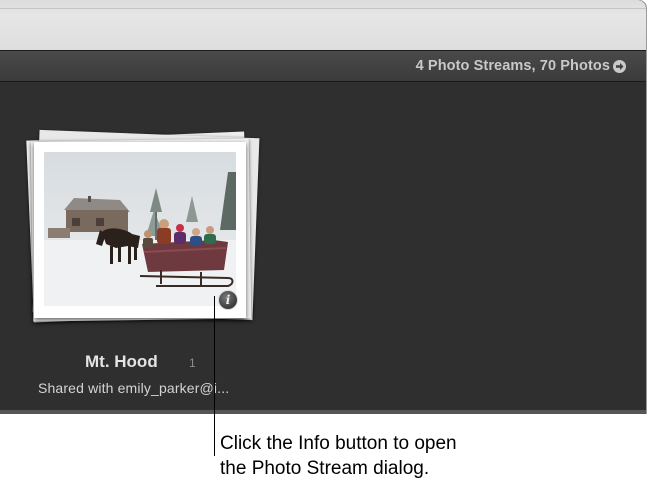 Image resolution: width=656 pixels, height=490 pixels. Describe the element at coordinates (228, 300) in the screenshot. I see `info-icon: i` at that location.